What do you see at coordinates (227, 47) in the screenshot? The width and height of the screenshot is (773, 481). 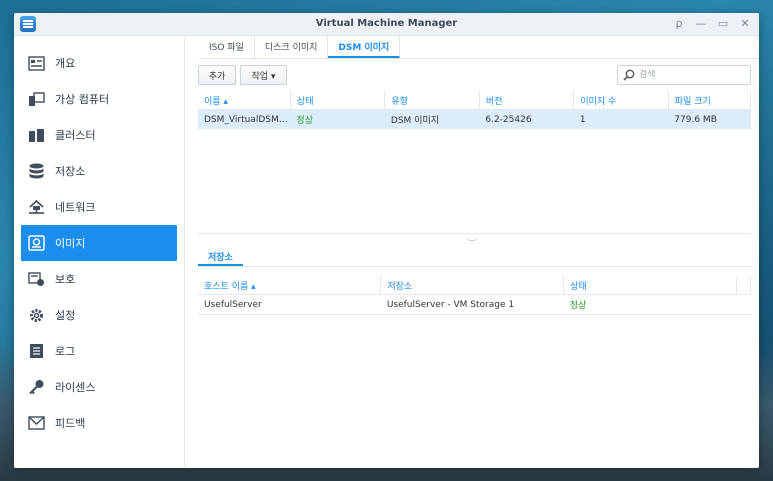 I see `tab-iso-file: ISO 파일` at bounding box center [227, 47].